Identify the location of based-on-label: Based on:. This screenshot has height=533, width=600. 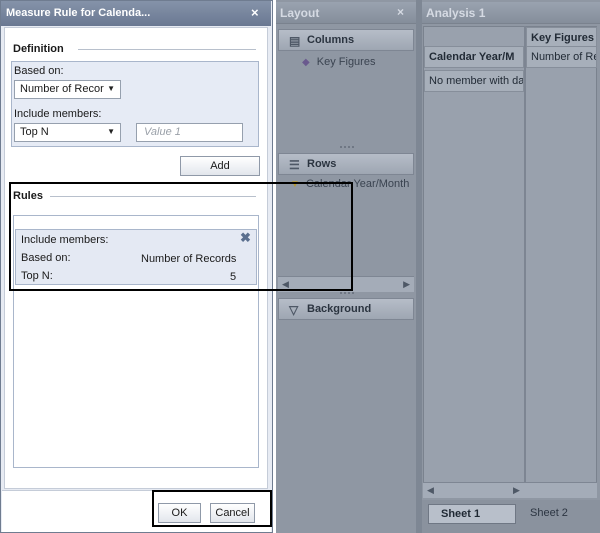
(39, 71).